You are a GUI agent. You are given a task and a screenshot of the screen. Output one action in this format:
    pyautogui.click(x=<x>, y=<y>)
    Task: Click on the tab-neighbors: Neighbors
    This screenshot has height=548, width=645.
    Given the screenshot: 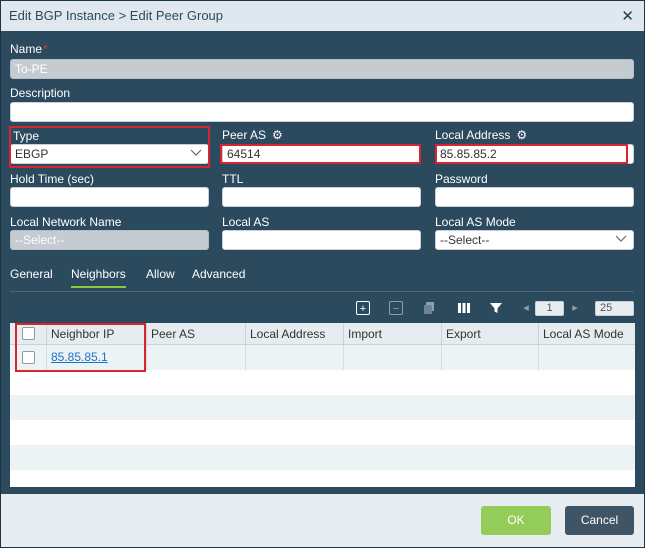 What is the action you would take?
    pyautogui.click(x=98, y=277)
    